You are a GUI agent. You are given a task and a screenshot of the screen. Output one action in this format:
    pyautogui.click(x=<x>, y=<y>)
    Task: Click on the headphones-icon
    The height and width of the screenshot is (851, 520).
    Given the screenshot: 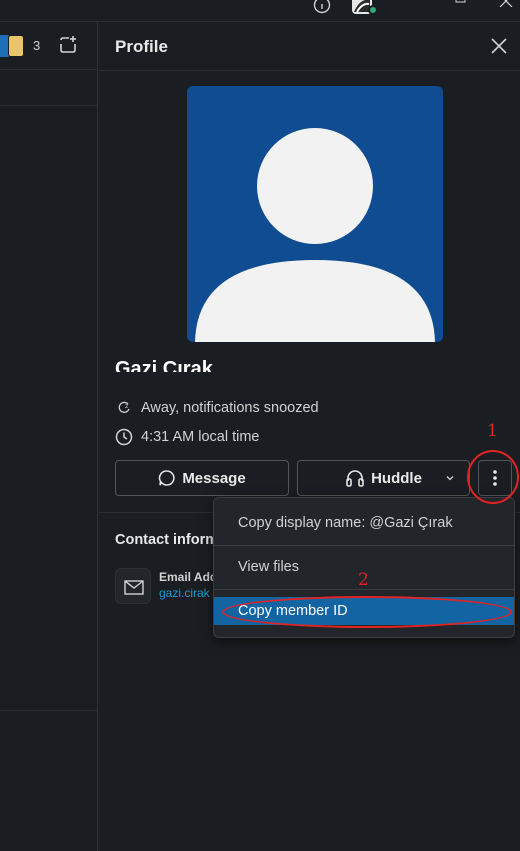 What is the action you would take?
    pyautogui.click(x=355, y=478)
    